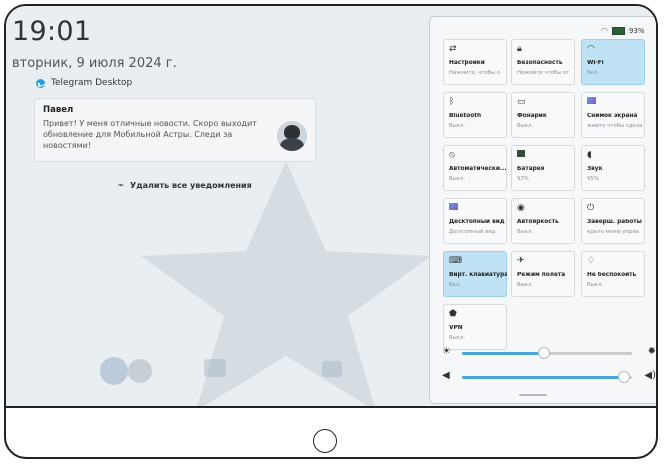  What do you see at coordinates (467, 63) in the screenshot?
I see `tile-title: Настройки` at bounding box center [467, 63].